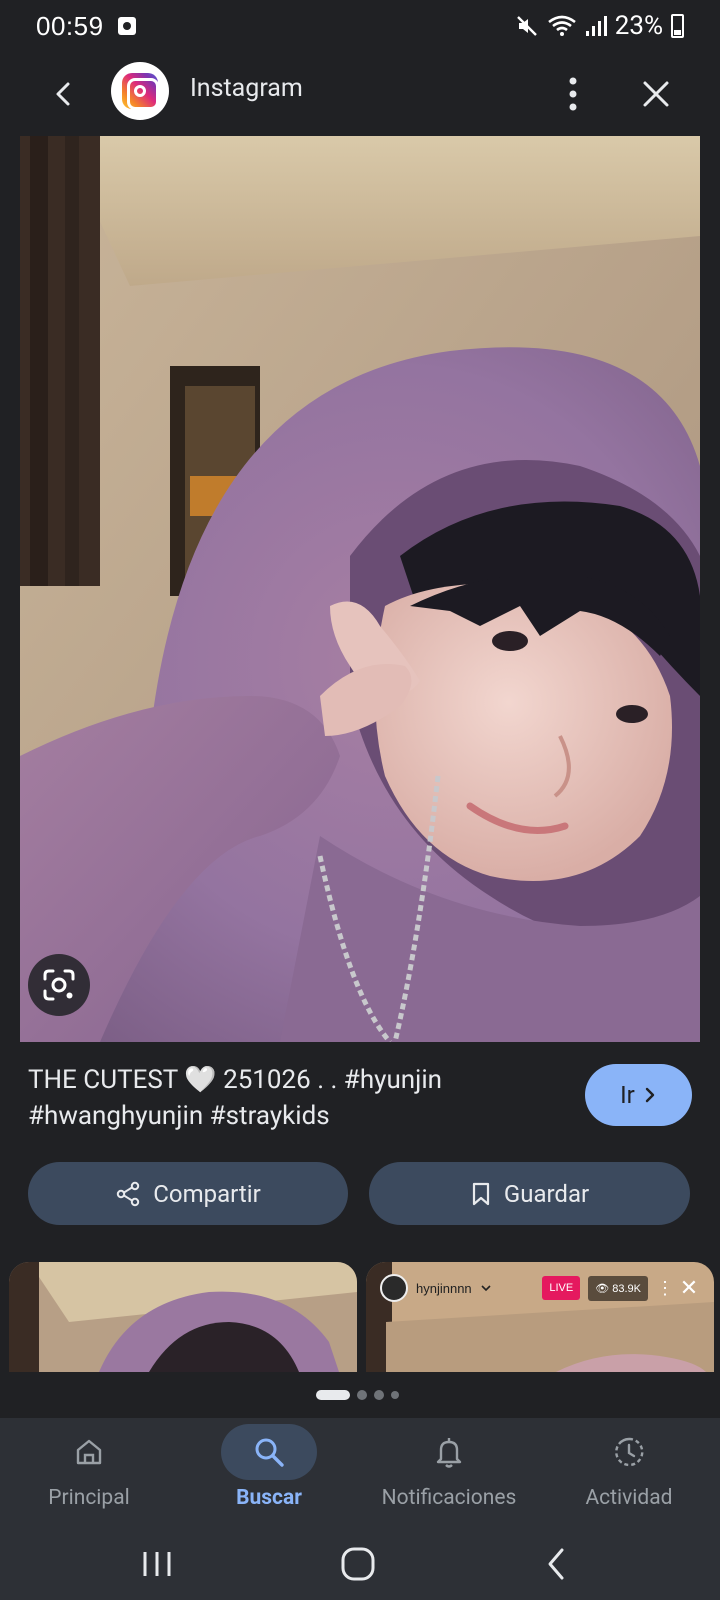 The width and height of the screenshot is (720, 1600). What do you see at coordinates (638, 26) in the screenshot?
I see `battery-percent: 23%` at bounding box center [638, 26].